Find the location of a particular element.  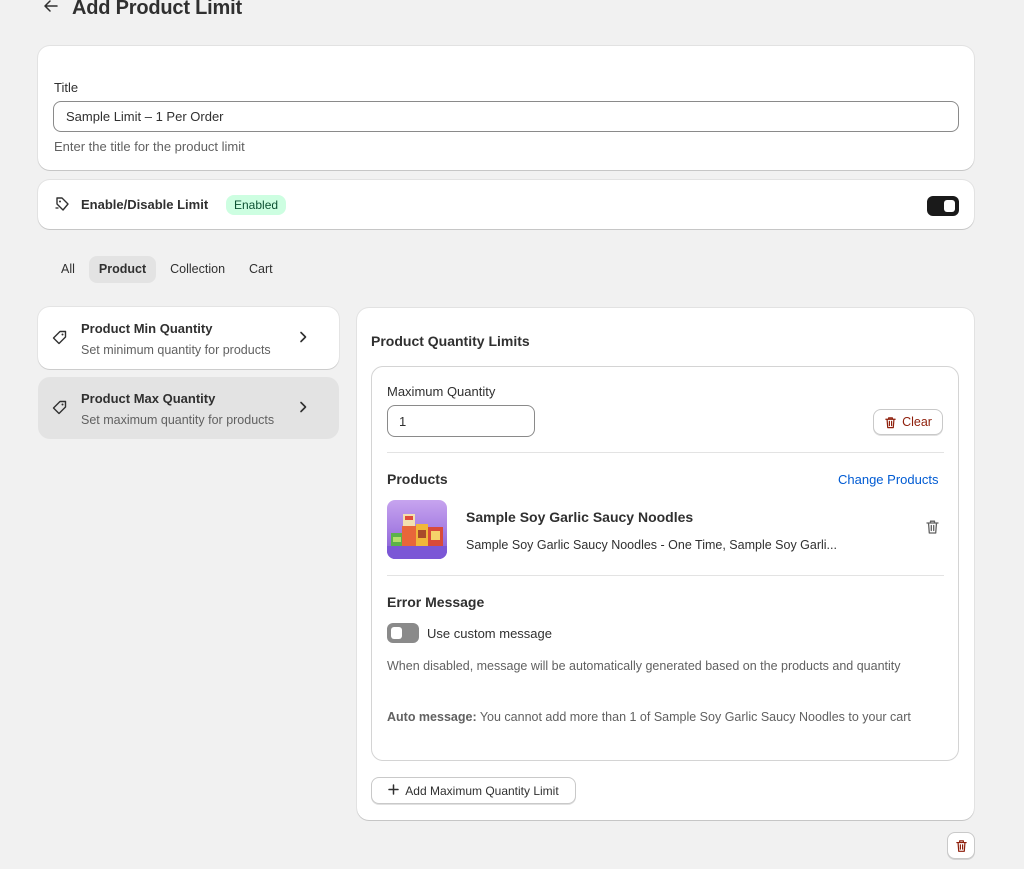

nav-item-title: Product Min Quantity is located at coordinates (147, 328).